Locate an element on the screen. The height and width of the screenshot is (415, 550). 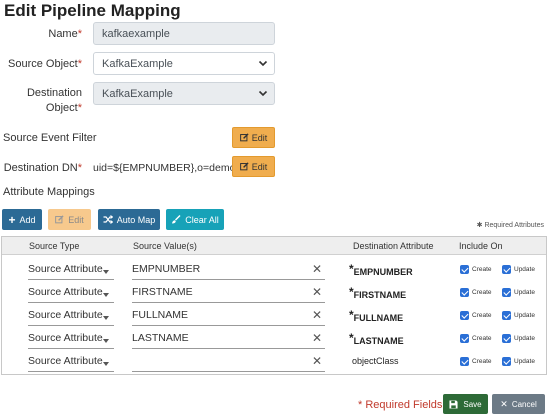
source-object-select: KafkaExample is located at coordinates (184, 63).